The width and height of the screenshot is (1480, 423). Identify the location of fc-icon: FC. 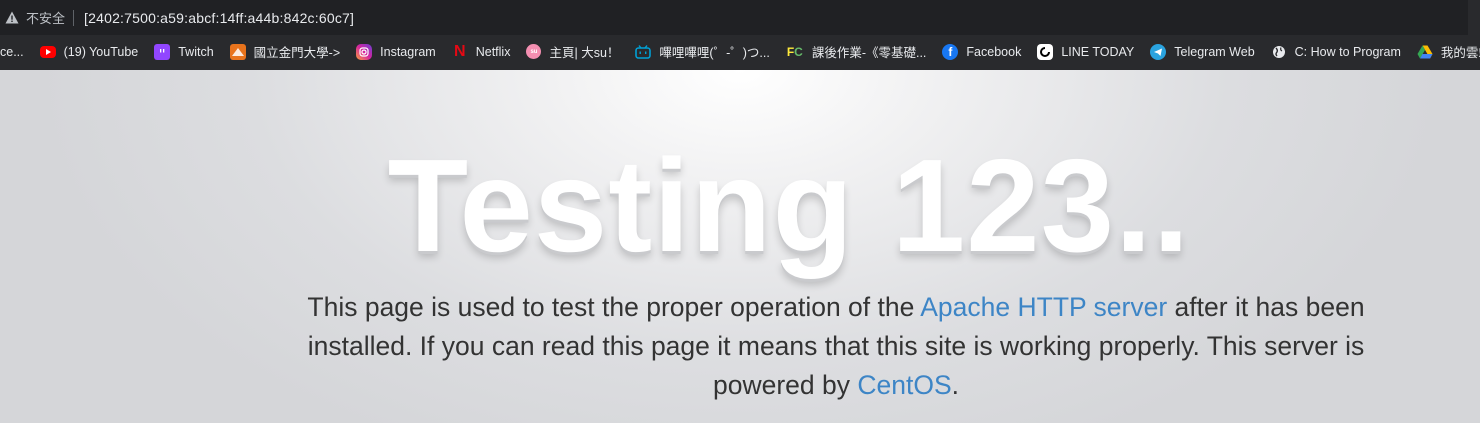
(794, 51).